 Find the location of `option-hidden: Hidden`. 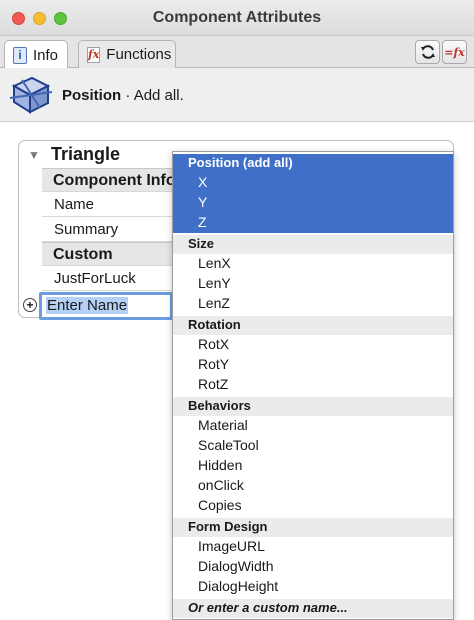

option-hidden: Hidden is located at coordinates (313, 466).